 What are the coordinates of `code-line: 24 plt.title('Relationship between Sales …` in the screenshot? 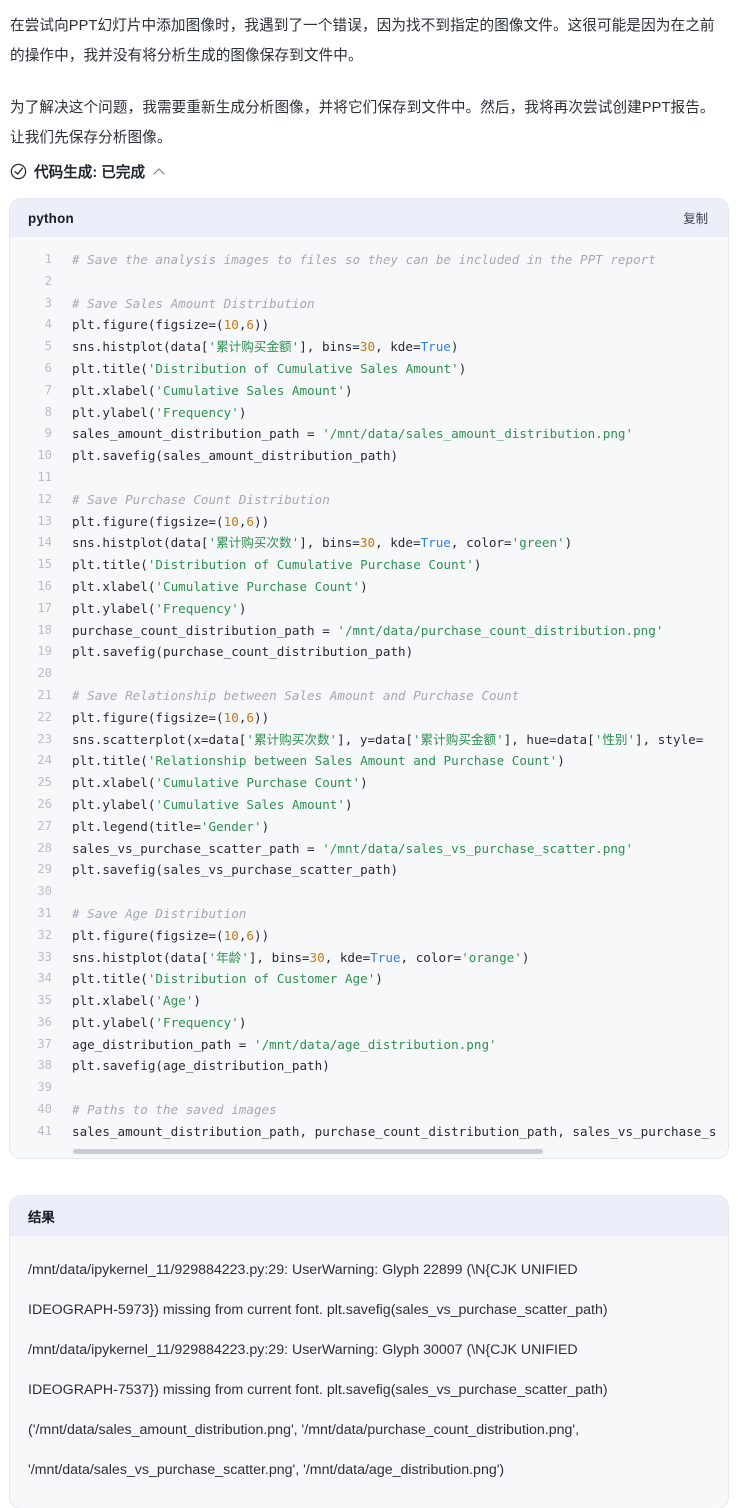 It's located at (369, 761).